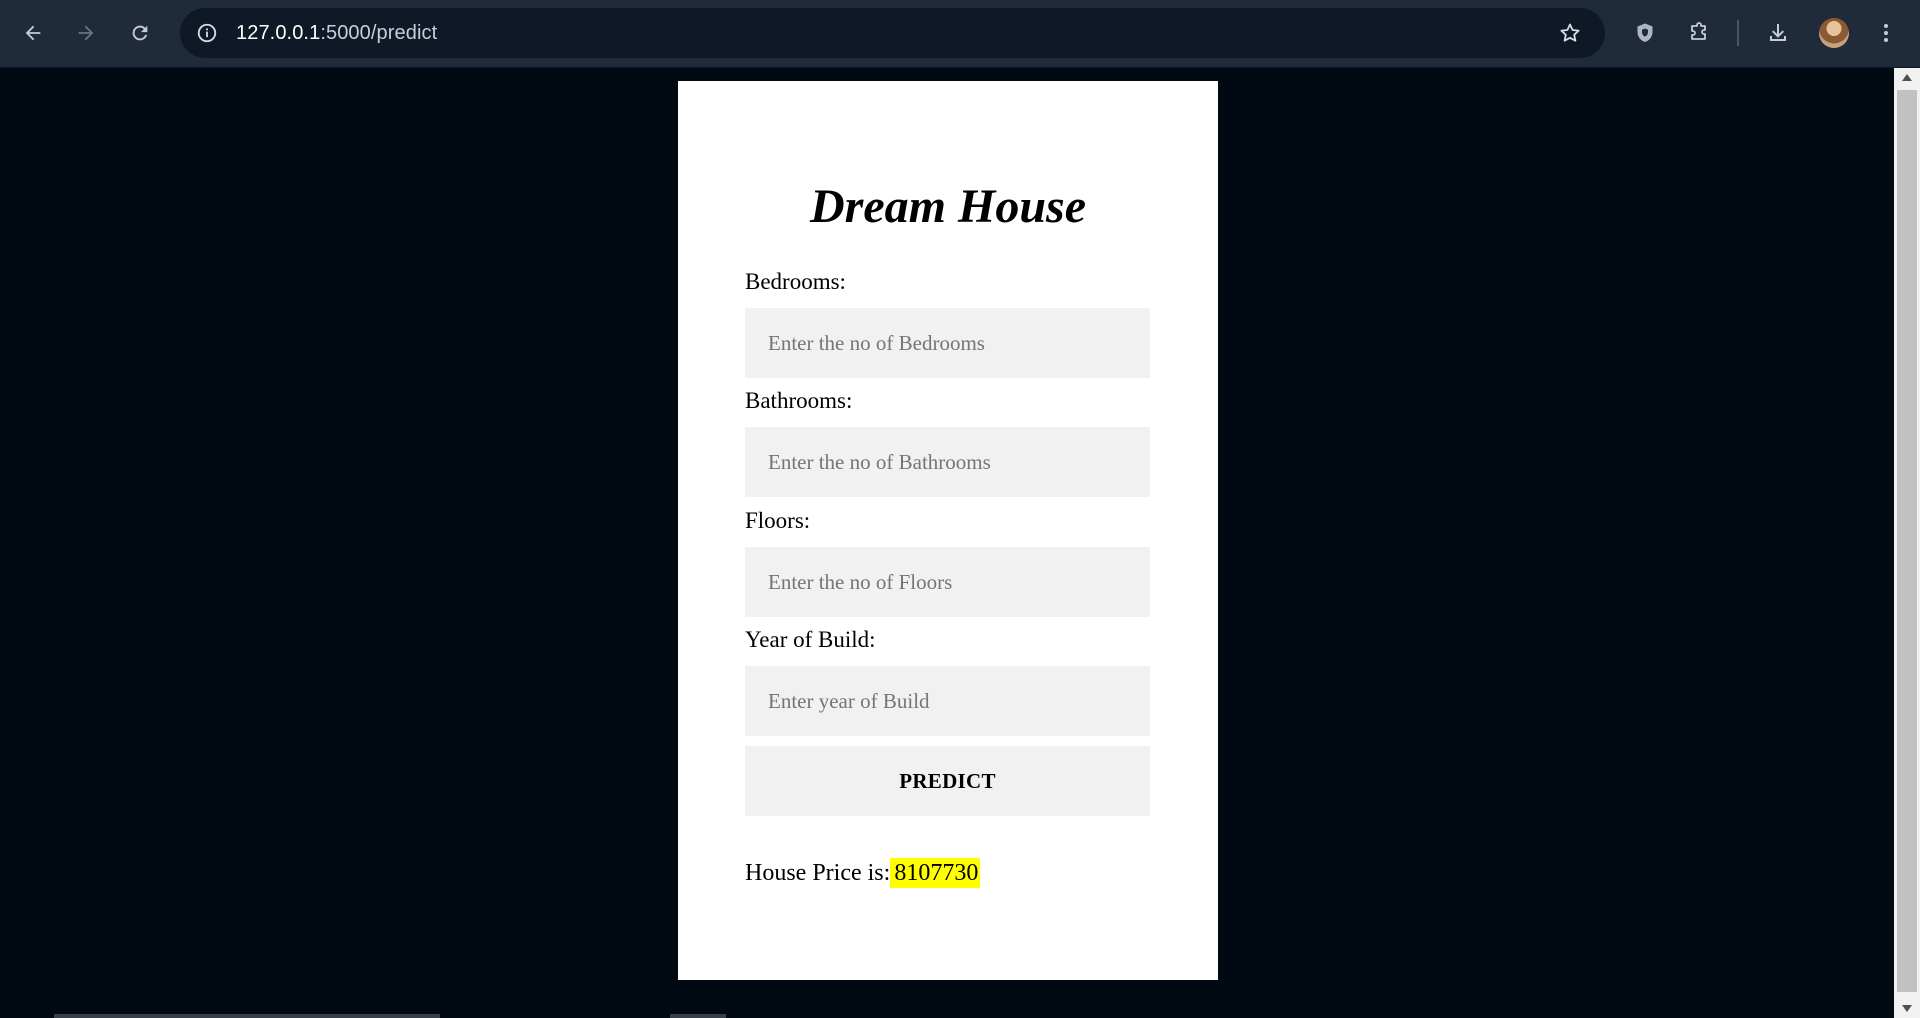 This screenshot has width=1920, height=1018. What do you see at coordinates (1570, 33) in the screenshot?
I see `star-icon` at bounding box center [1570, 33].